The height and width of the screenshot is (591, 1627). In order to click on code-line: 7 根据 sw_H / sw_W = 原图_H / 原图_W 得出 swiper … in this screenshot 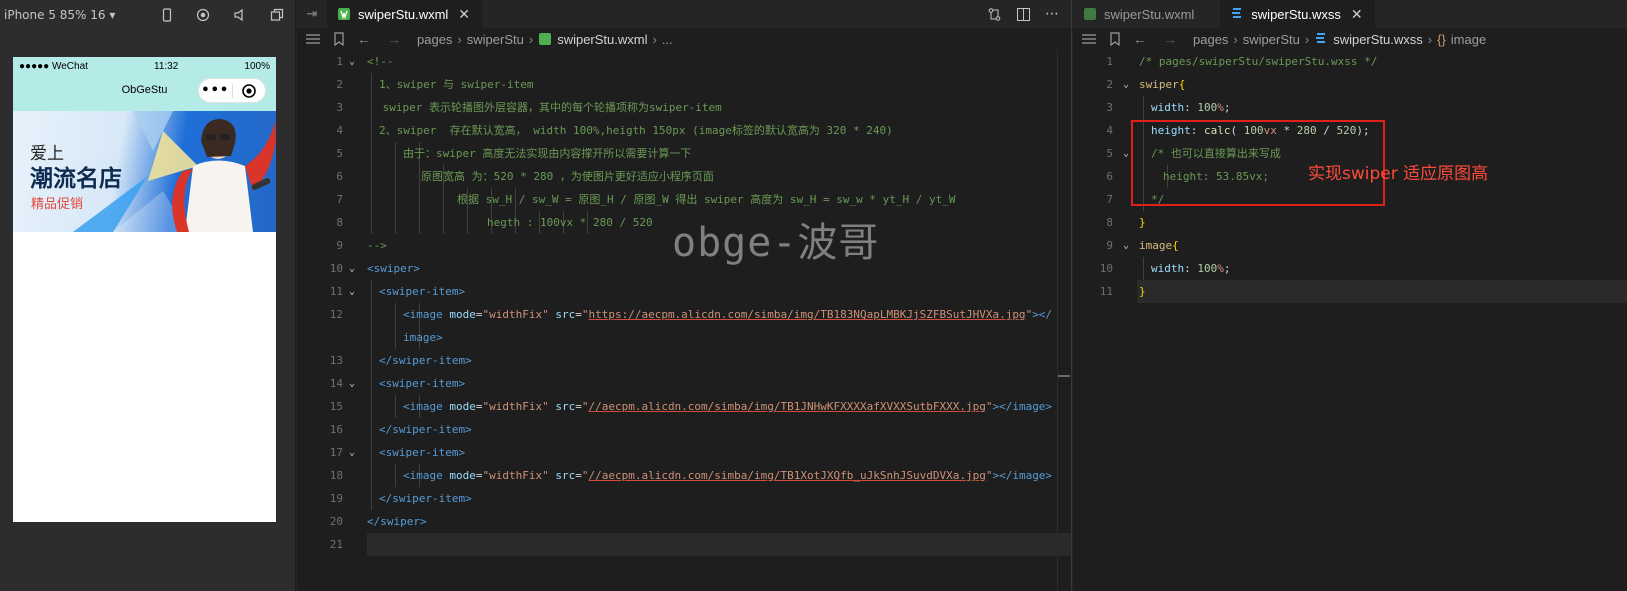, I will do `click(684, 199)`.